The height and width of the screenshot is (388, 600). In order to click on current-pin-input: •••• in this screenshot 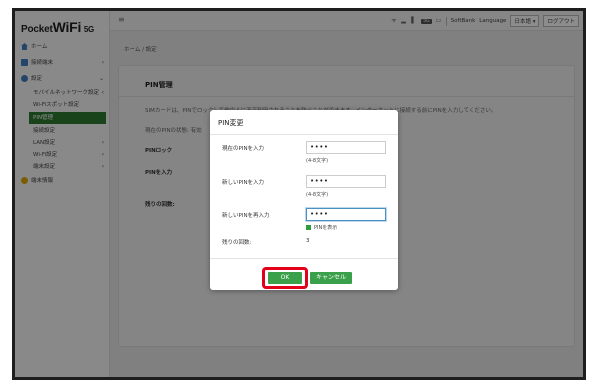, I will do `click(346, 147)`.